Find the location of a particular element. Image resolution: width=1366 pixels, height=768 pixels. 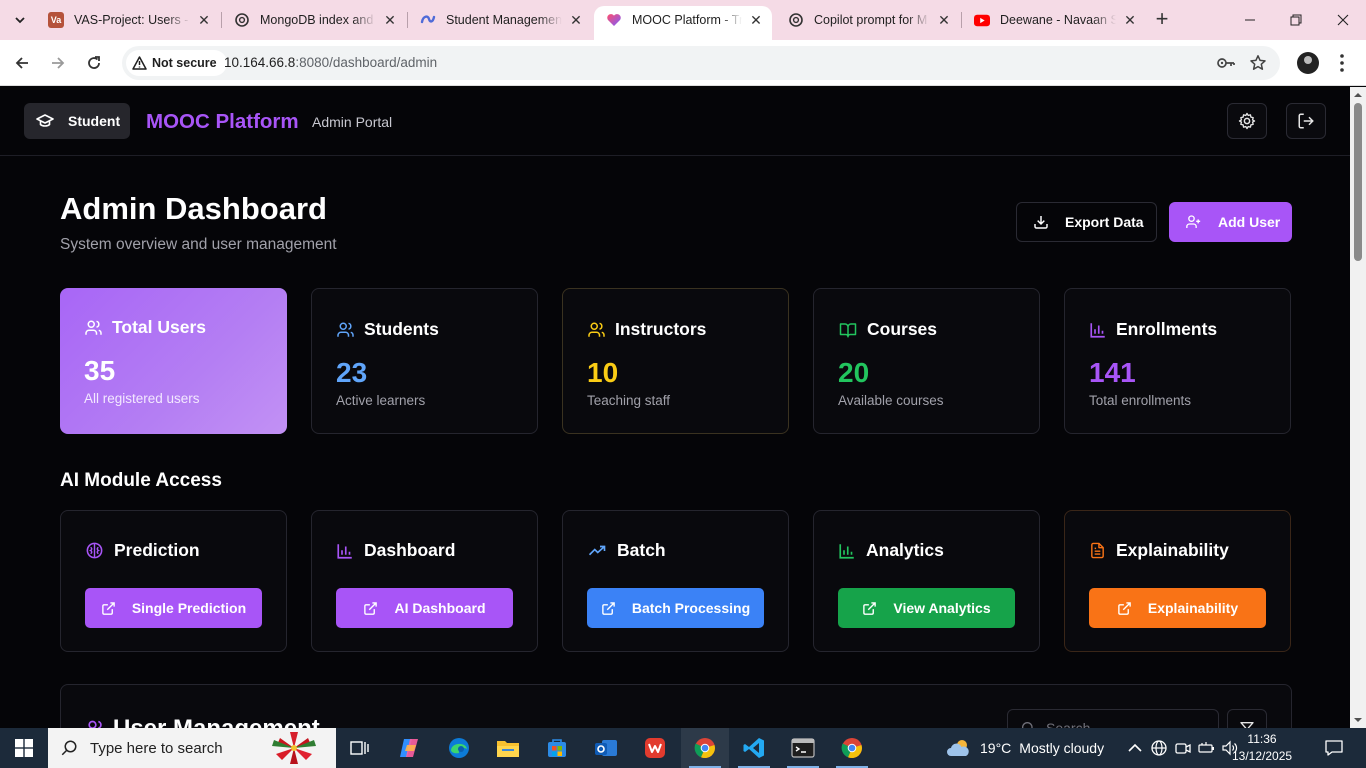

export-data-button: Export Data is located at coordinates (1086, 222).